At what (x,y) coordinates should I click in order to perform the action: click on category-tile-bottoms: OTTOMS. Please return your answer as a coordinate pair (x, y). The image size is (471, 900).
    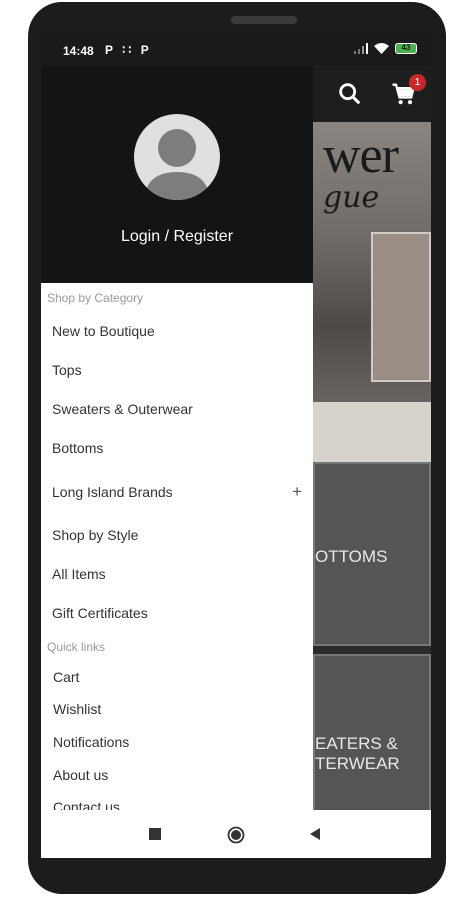
    Looking at the image, I should click on (372, 554).